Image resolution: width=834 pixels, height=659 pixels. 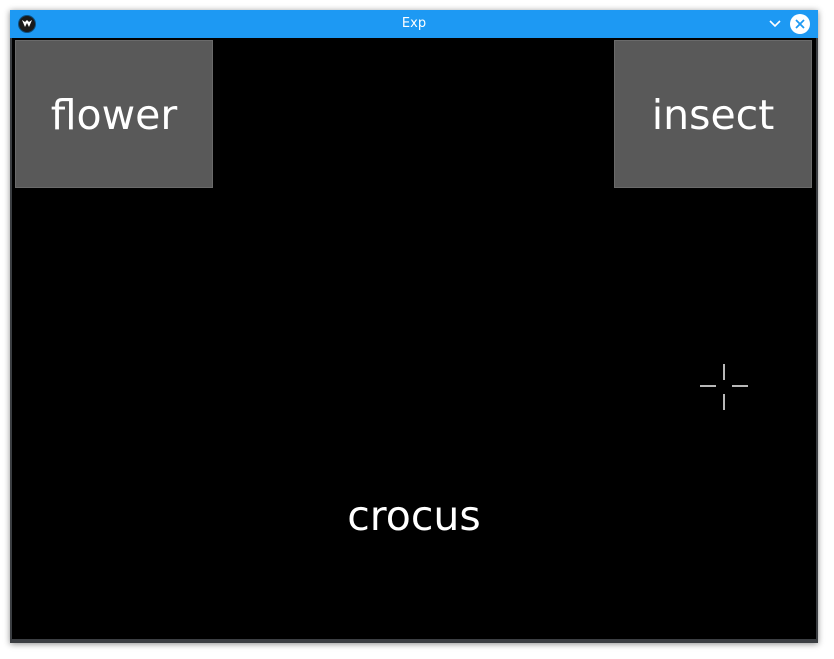 I want to click on titlebar: Exp, so click(x=414, y=24).